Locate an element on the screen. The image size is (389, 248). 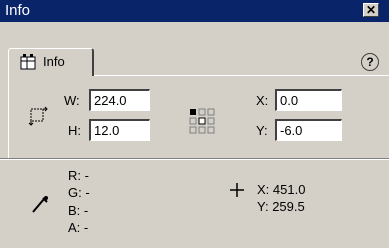
red-label: R: - is located at coordinates (78, 175).